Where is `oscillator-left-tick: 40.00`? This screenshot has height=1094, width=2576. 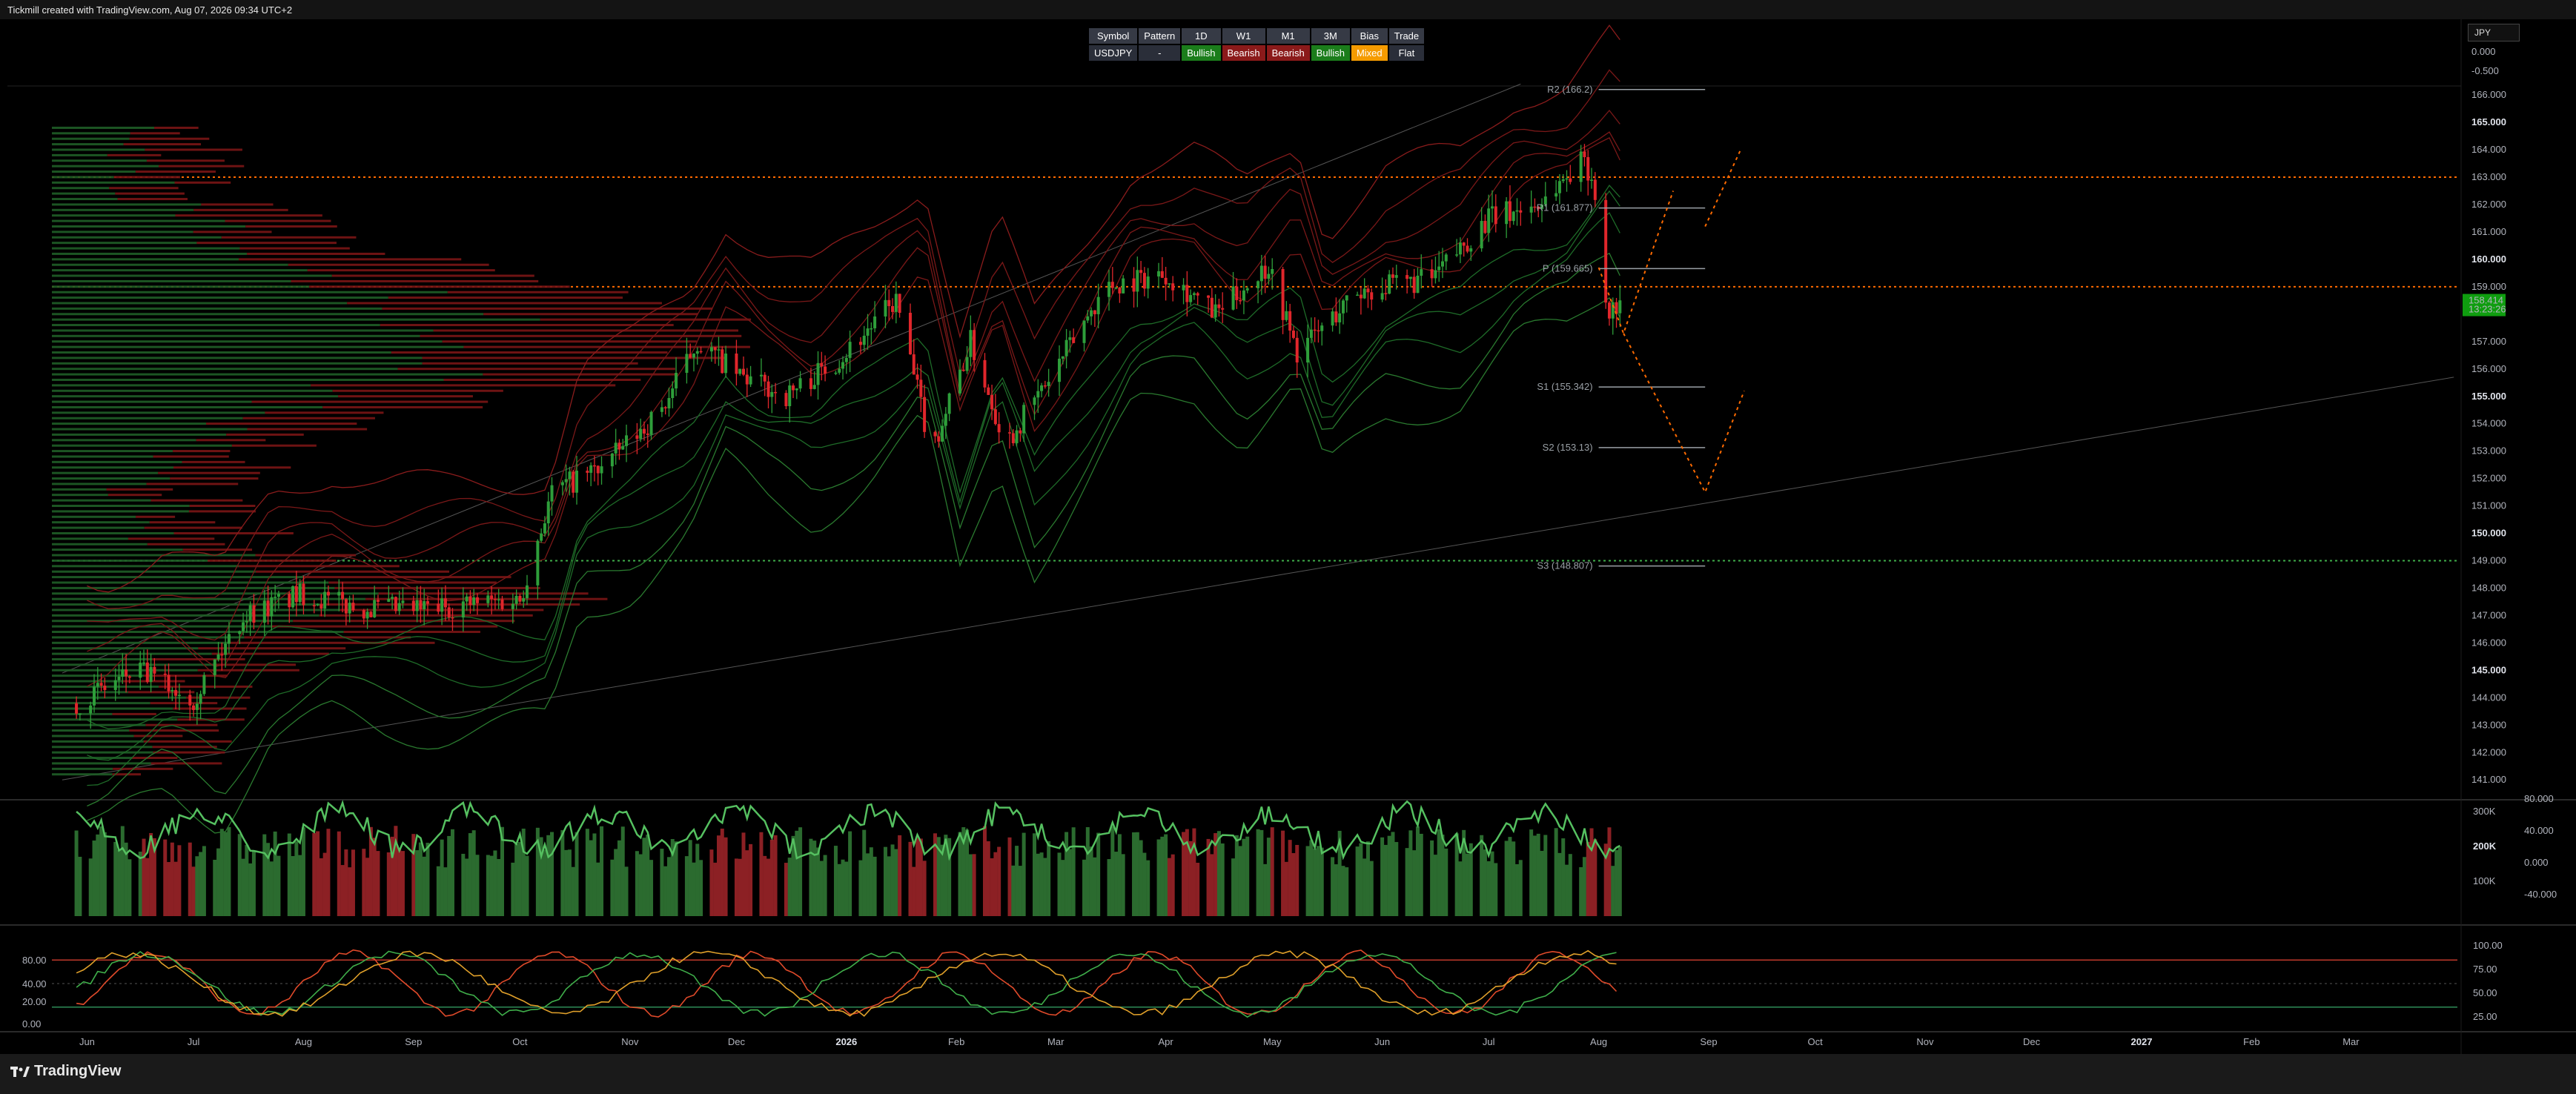 oscillator-left-tick: 40.00 is located at coordinates (34, 983).